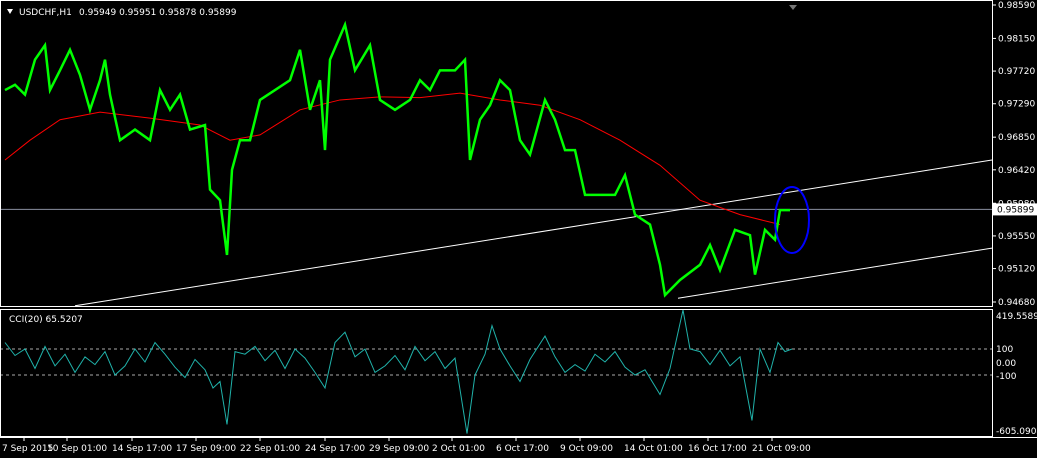 This screenshot has height=458, width=1037. I want to click on time-tick-label: 7 Sep 2015, so click(27, 449).